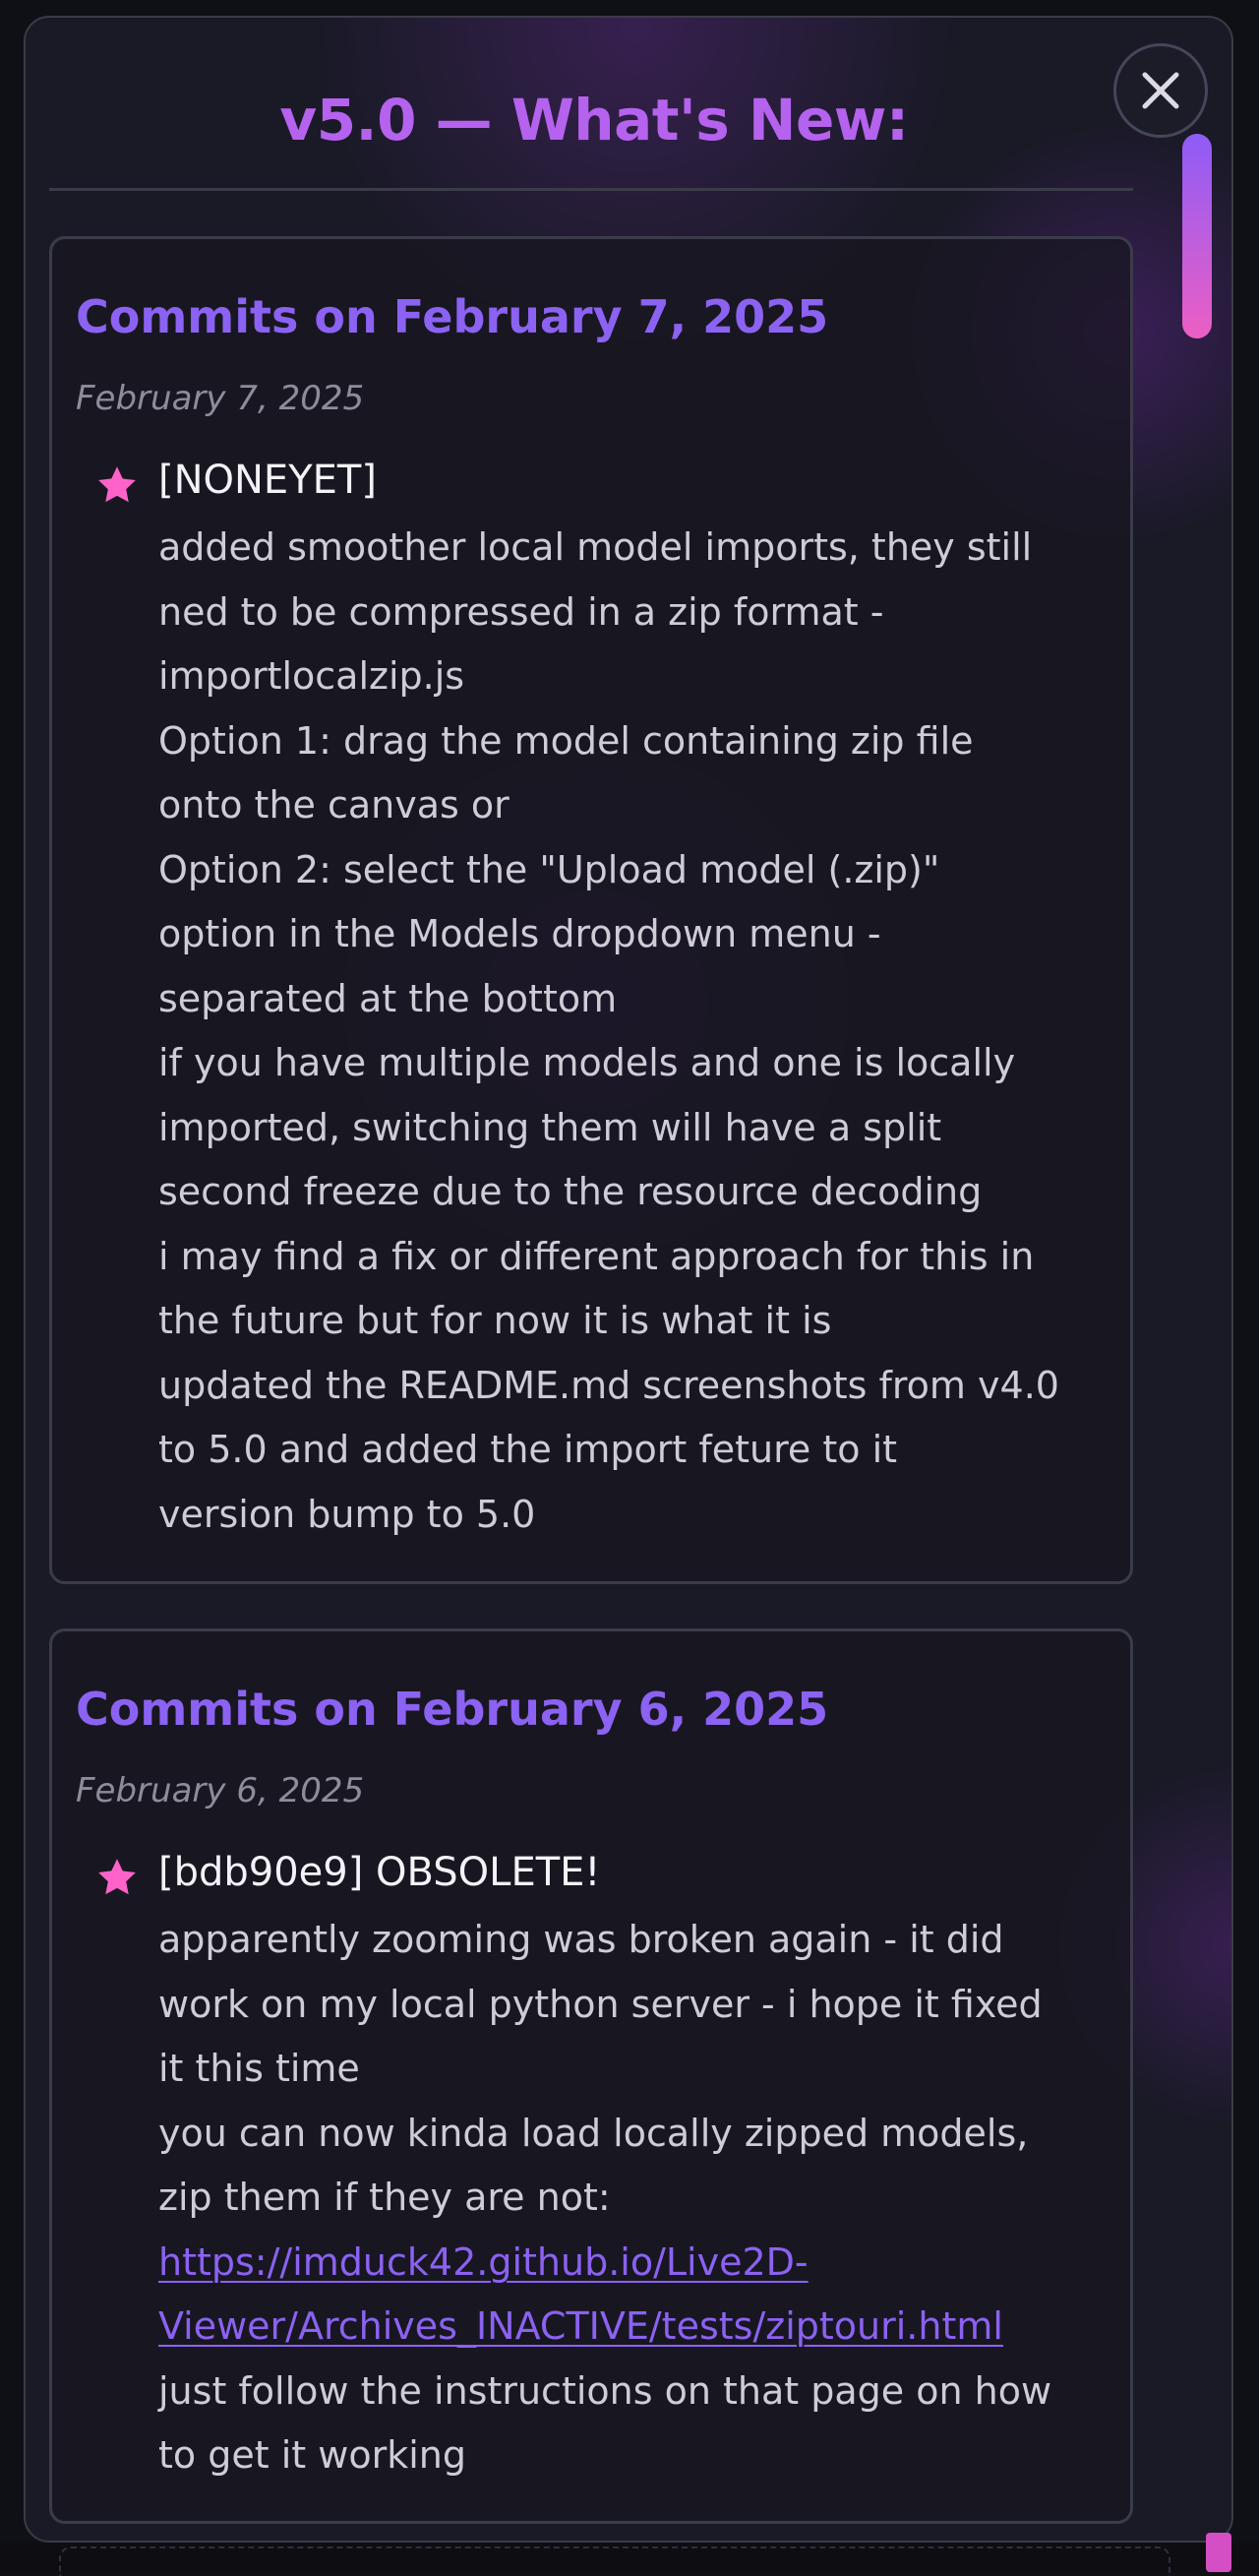 The image size is (1259, 2576). I want to click on ziptouri-link: https://imduck42.github.io/Live2D-, so click(483, 2262).